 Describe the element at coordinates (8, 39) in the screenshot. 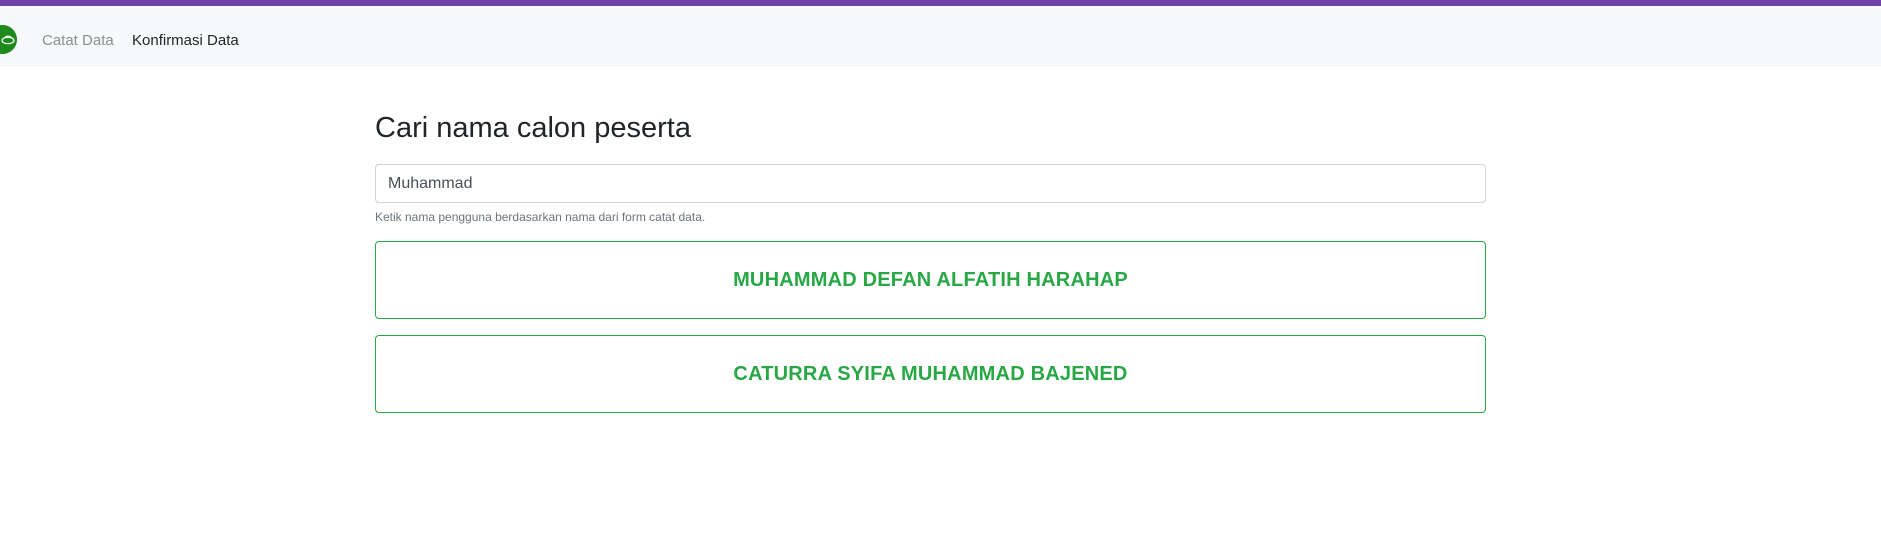

I see `brand-logo-icon` at that location.